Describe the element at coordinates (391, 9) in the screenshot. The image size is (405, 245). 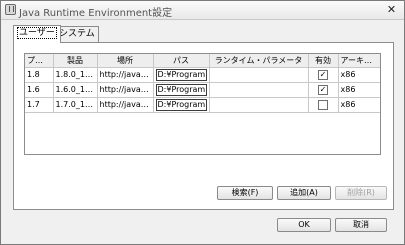
I see `close-icon: ✕` at that location.